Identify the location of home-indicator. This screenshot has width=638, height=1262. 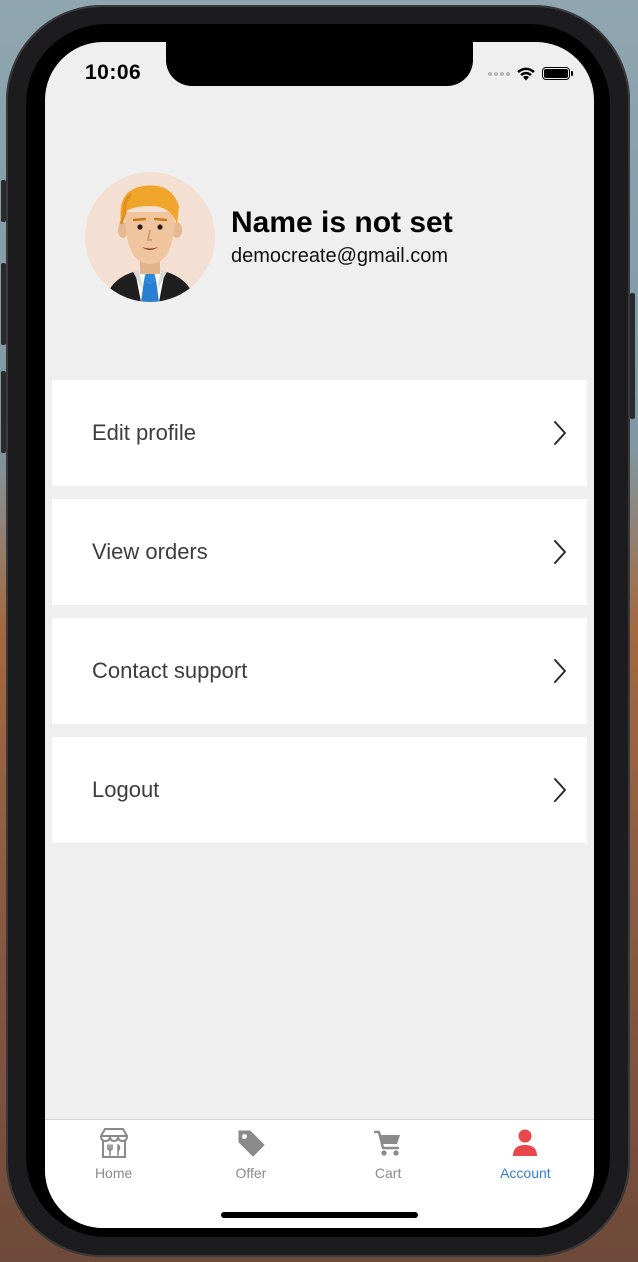
(319, 1215).